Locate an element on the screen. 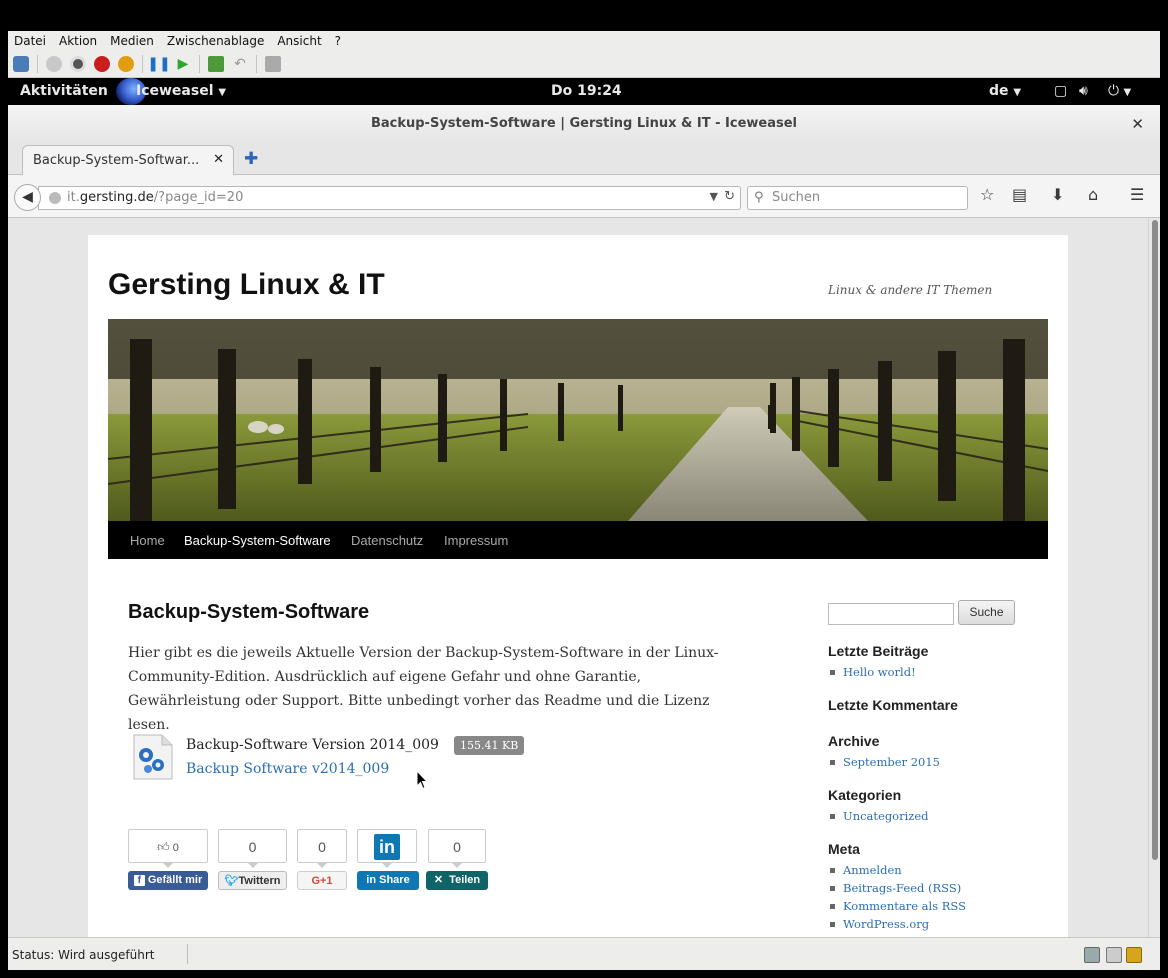 The height and width of the screenshot is (978, 1168). tab-close-icon: ✕ is located at coordinates (218, 159).